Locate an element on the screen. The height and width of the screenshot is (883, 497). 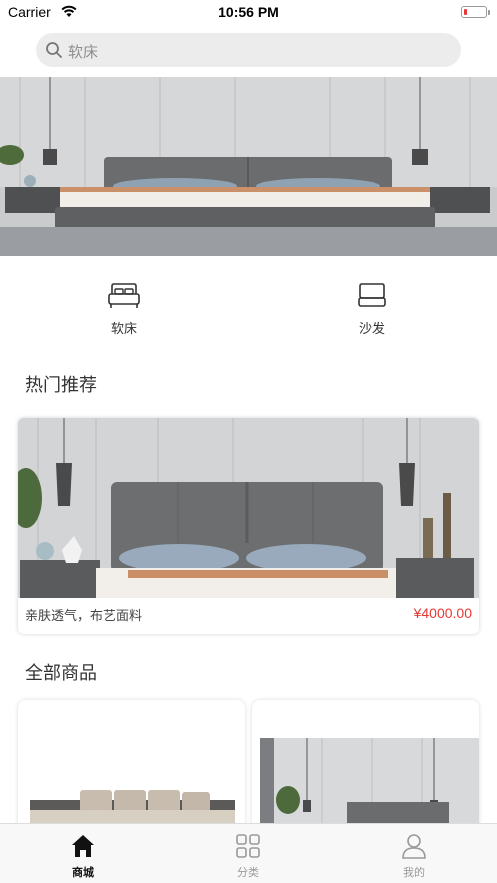
tab-label: 商城 is located at coordinates (83, 872).